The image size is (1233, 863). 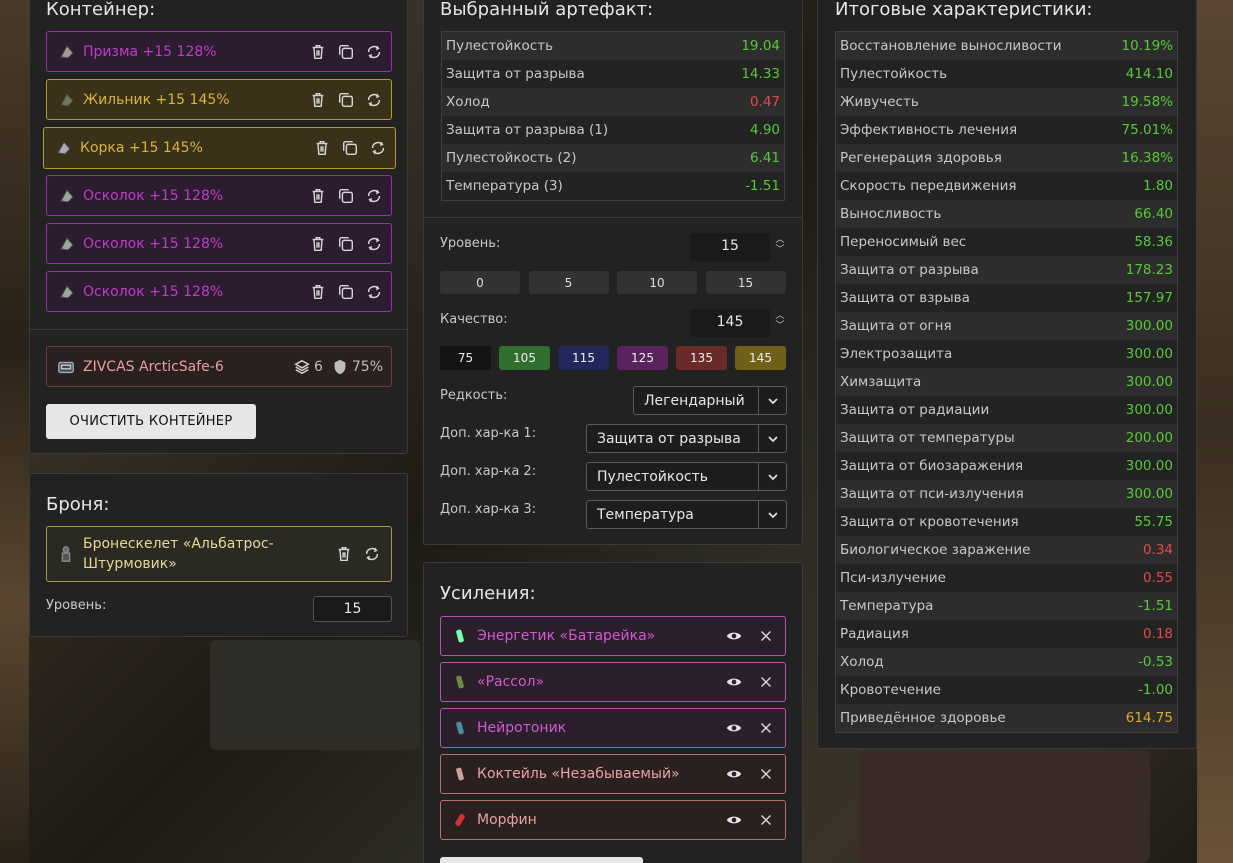 I want to click on armor-slot: Бронескелет «Альбатрос-Штурмовик», so click(x=219, y=554).